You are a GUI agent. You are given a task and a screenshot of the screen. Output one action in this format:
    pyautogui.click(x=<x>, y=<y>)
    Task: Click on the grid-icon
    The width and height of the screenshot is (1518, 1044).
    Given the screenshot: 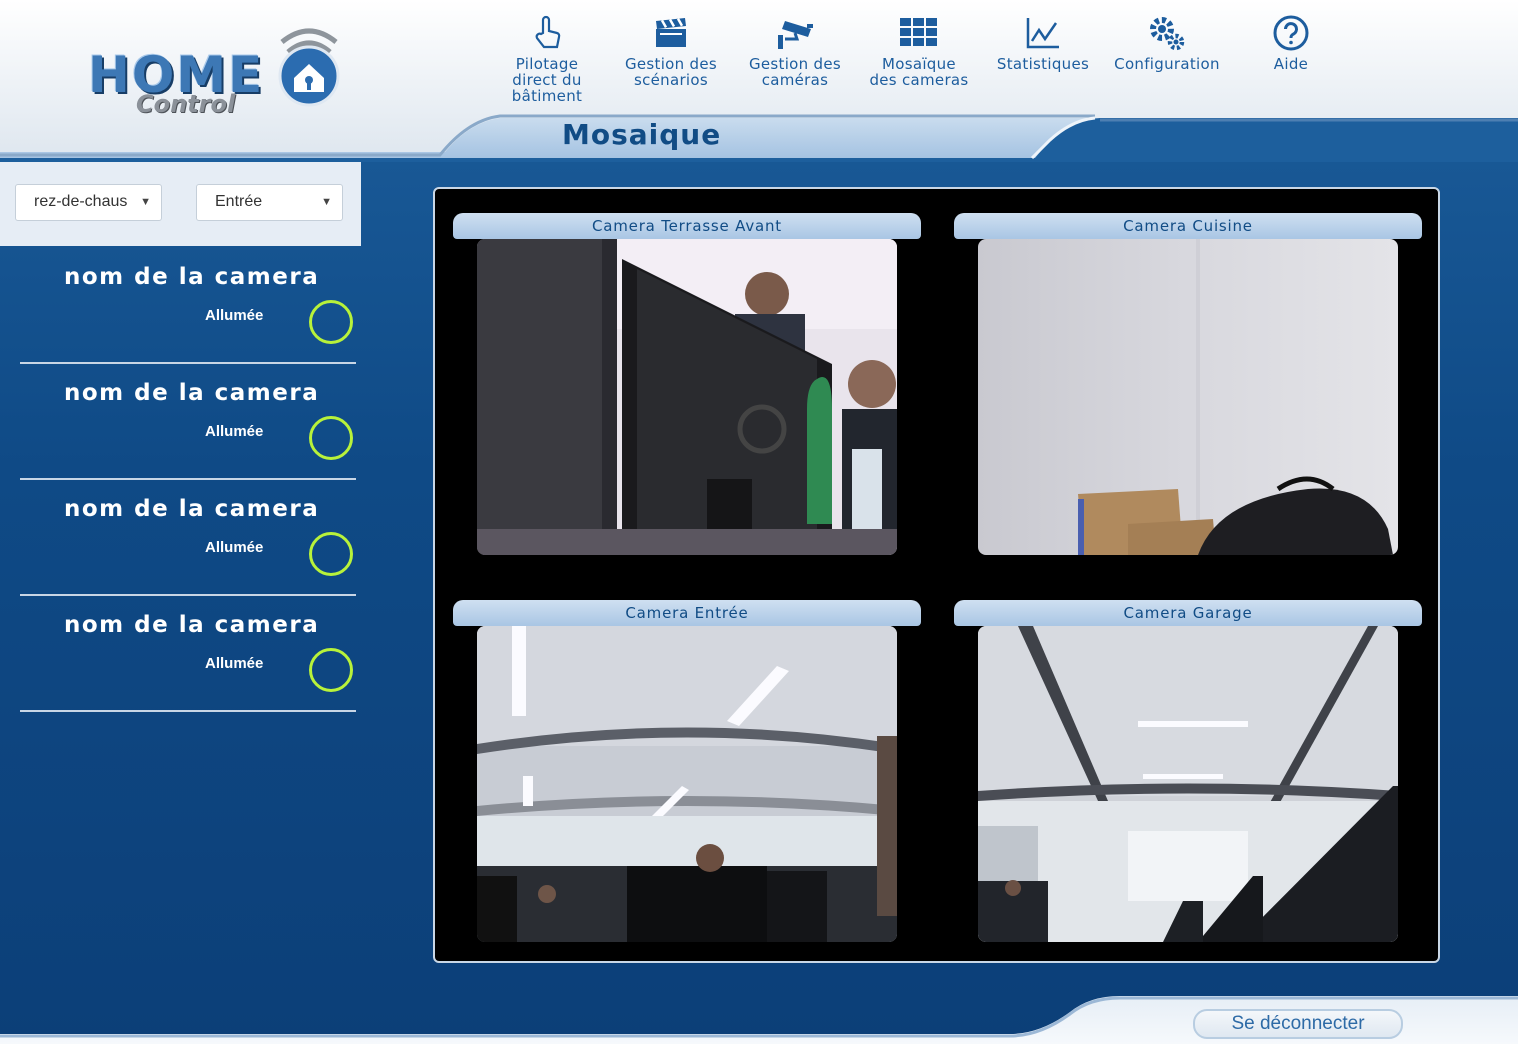 What is the action you would take?
    pyautogui.click(x=919, y=33)
    